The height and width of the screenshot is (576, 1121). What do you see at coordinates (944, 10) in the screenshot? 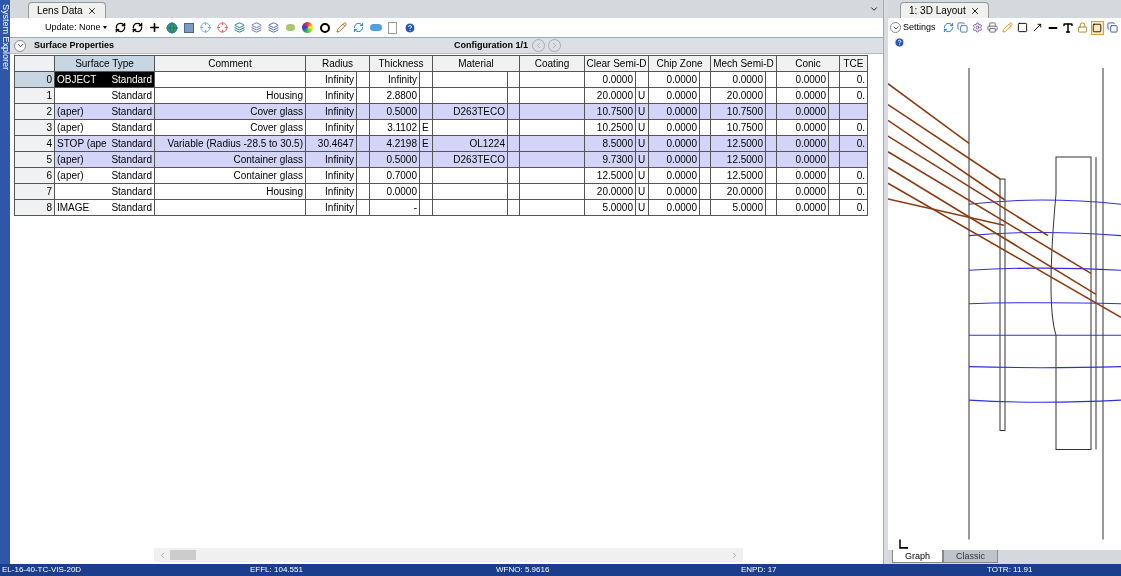
I see `layout-tab: 1: 3D Layout` at bounding box center [944, 10].